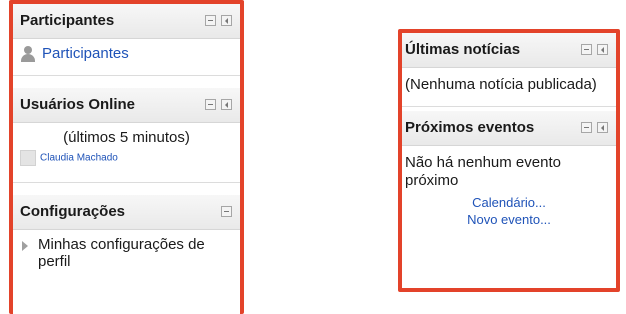 The image size is (626, 314). Describe the element at coordinates (126, 152) in the screenshot. I see `online-users-block-content: (últimos 5 minutos) Claudia Machado` at that location.